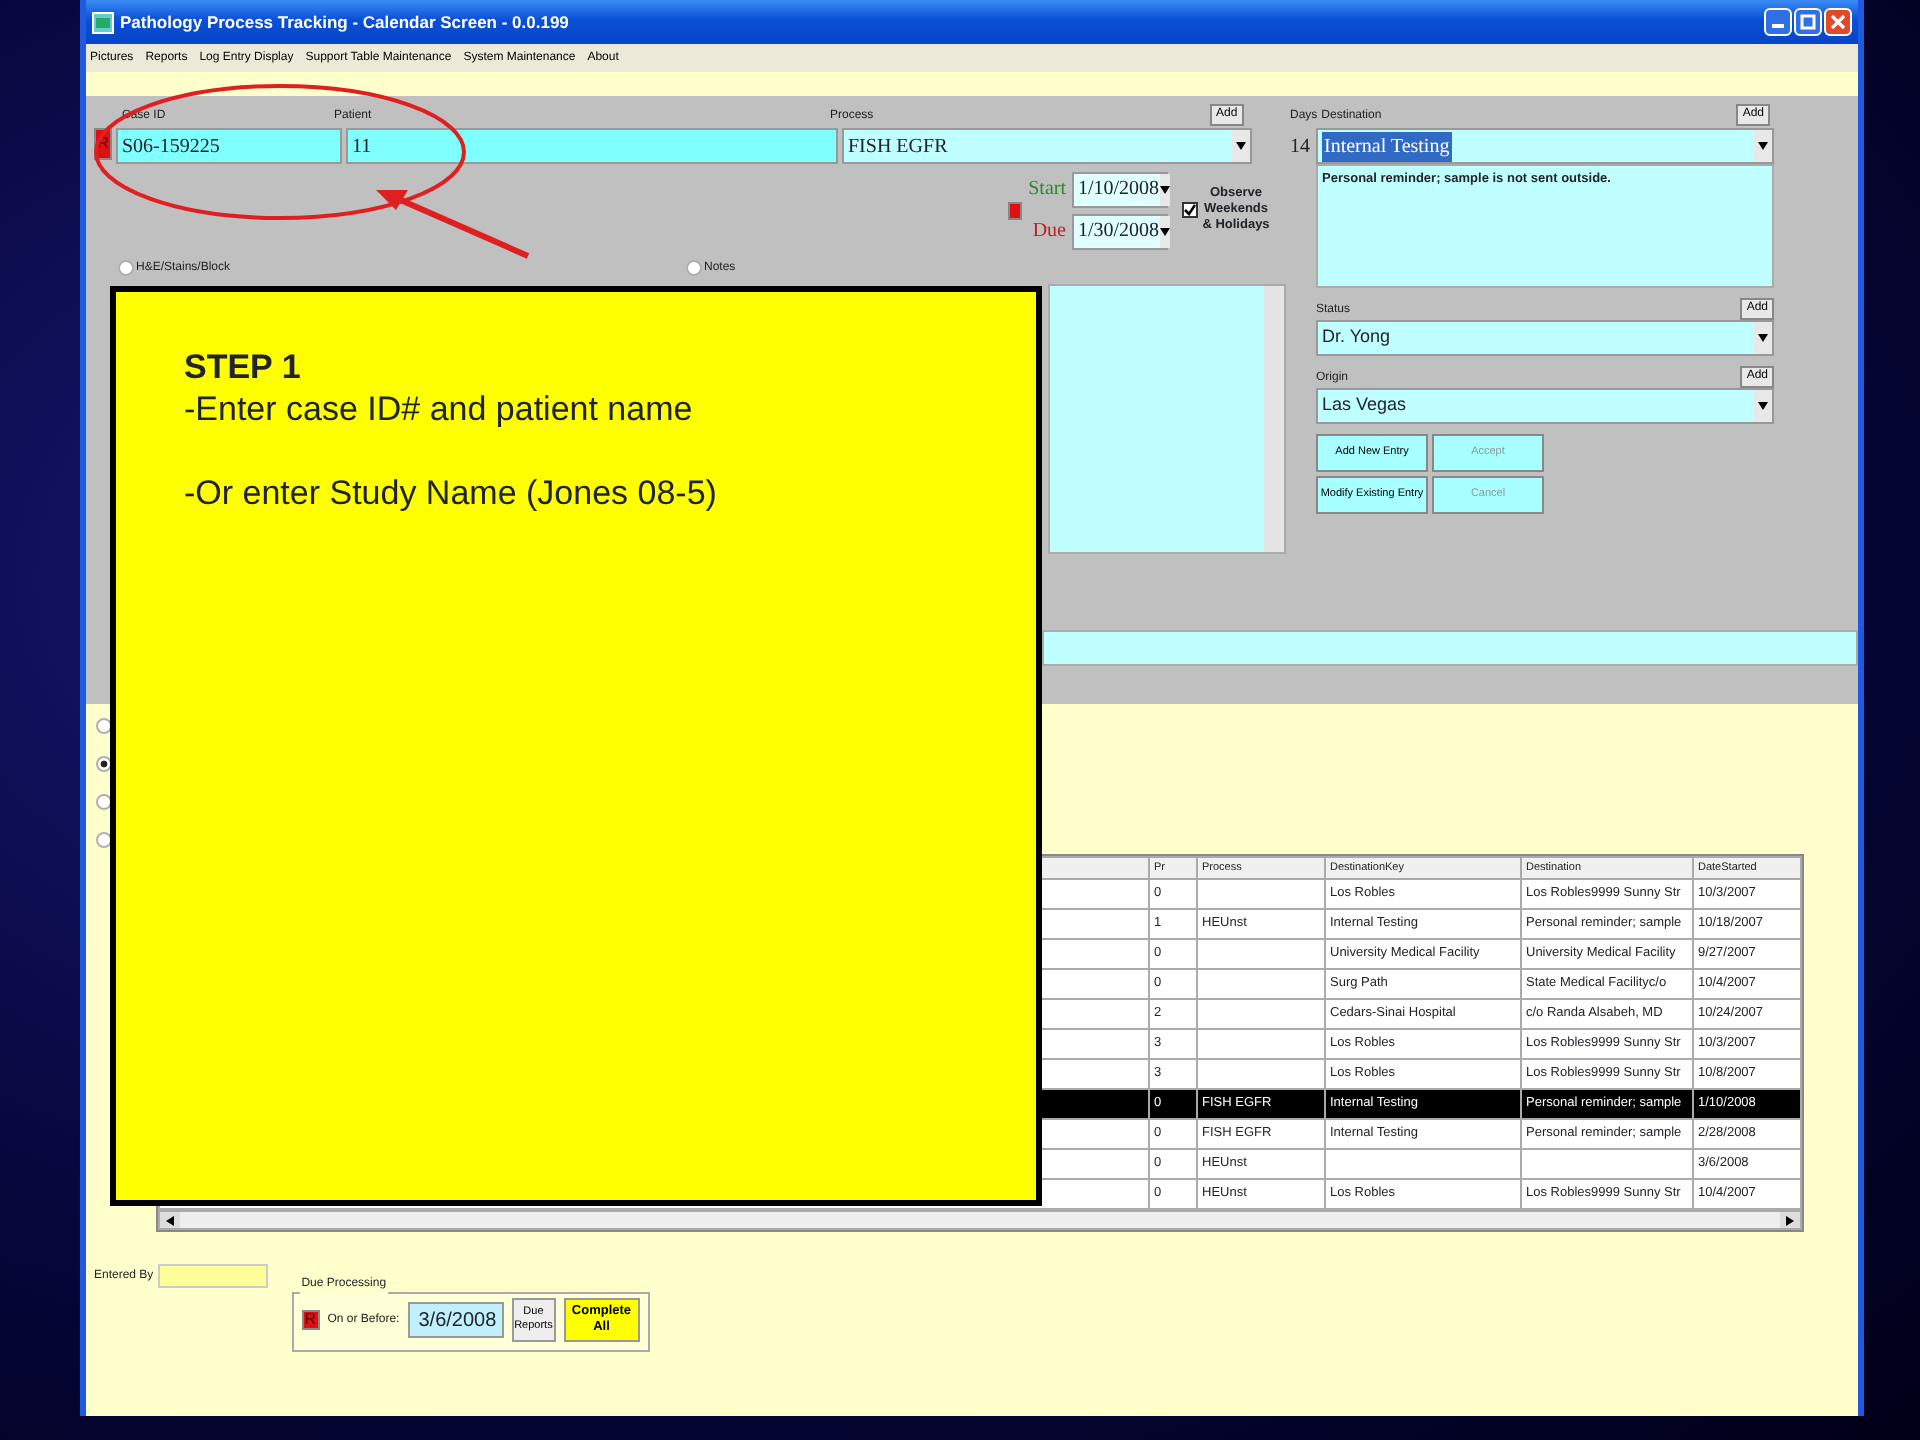  I want to click on status-dropdown: Dr. Yong, so click(1545, 338).